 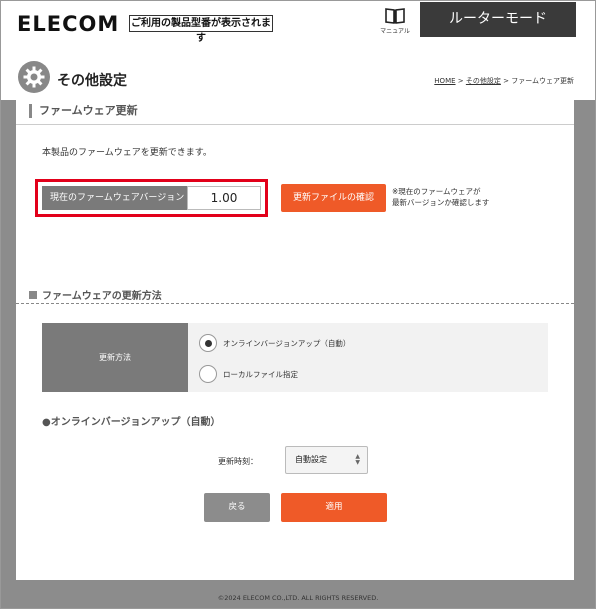 I want to click on update-time-value: 自動設定, so click(x=311, y=459).